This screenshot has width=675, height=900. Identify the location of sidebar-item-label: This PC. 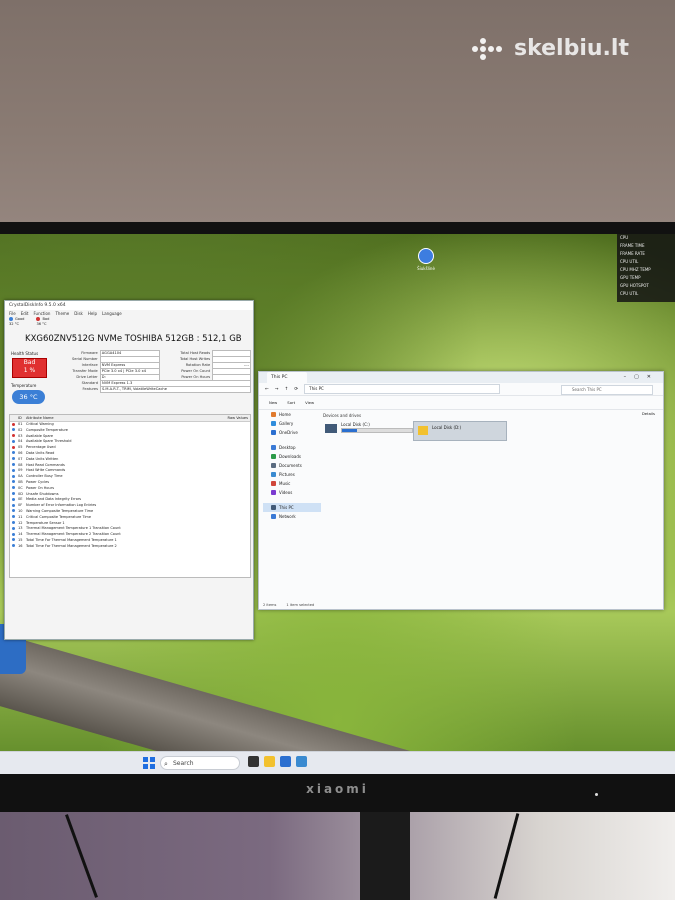
(286, 507).